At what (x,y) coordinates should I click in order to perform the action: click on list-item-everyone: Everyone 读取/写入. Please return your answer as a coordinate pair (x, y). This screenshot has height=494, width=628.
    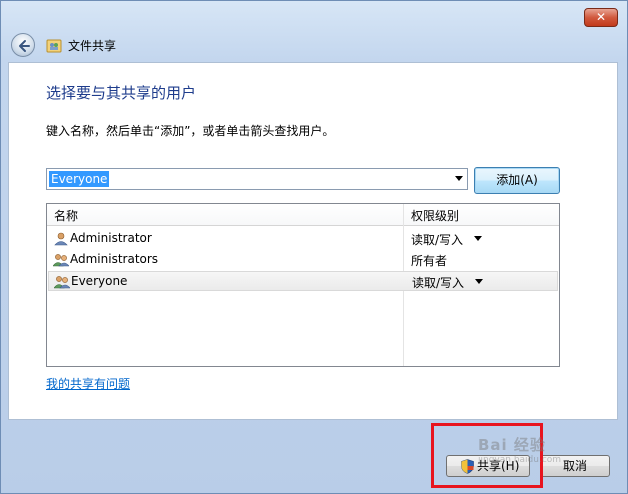
    Looking at the image, I should click on (303, 281).